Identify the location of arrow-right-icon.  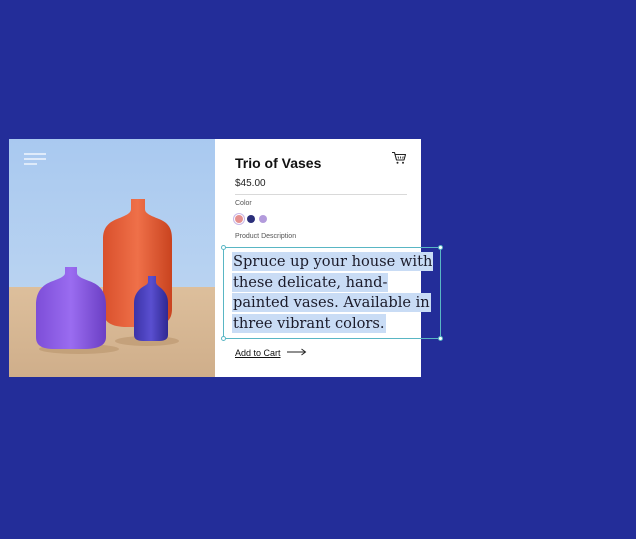
(296, 353).